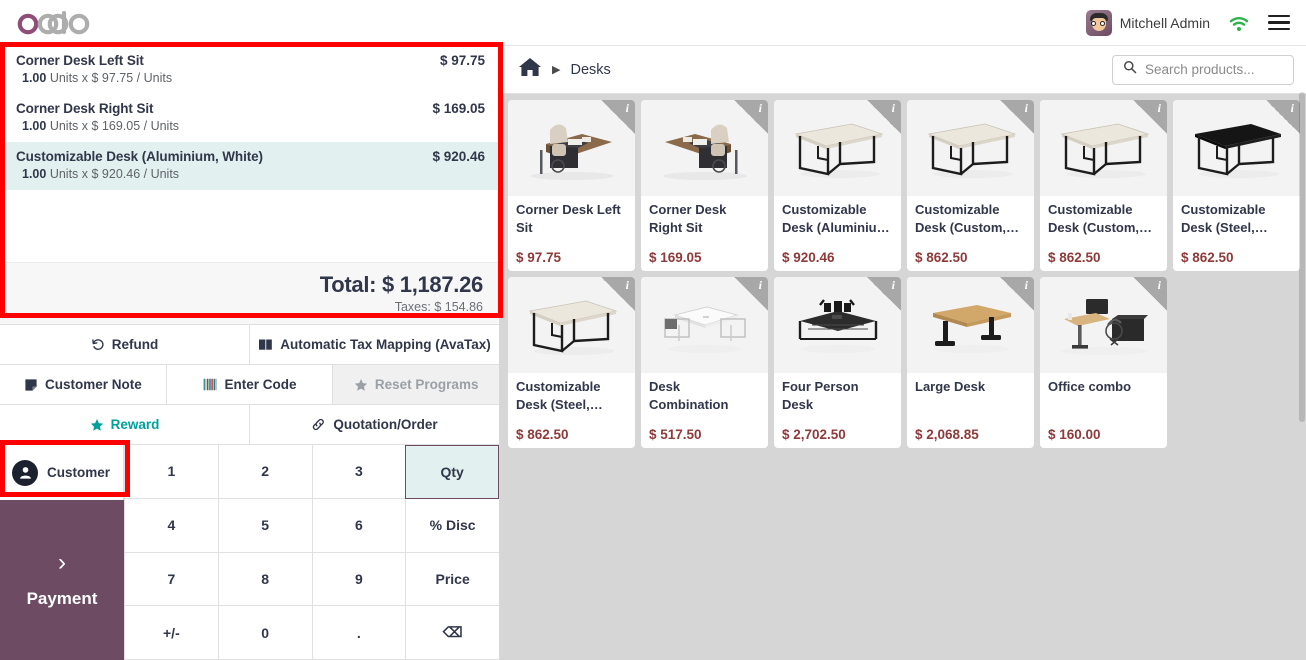  Describe the element at coordinates (260, 384) in the screenshot. I see `control-button-label: Enter Code` at that location.